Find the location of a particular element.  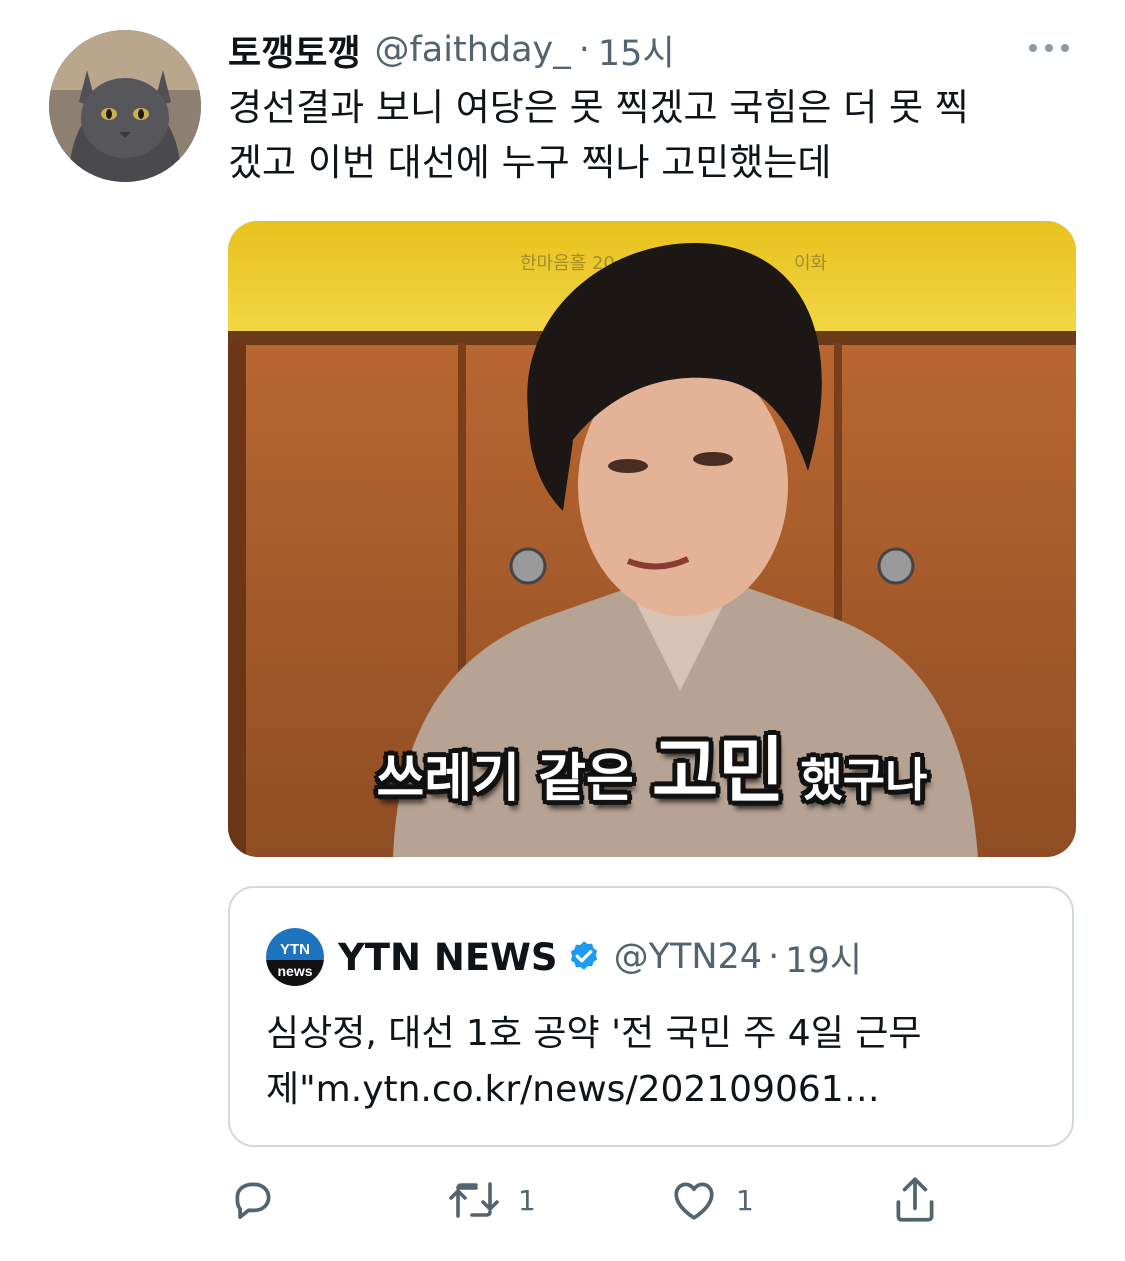

ytn-logo-text: YTN is located at coordinates (295, 949).